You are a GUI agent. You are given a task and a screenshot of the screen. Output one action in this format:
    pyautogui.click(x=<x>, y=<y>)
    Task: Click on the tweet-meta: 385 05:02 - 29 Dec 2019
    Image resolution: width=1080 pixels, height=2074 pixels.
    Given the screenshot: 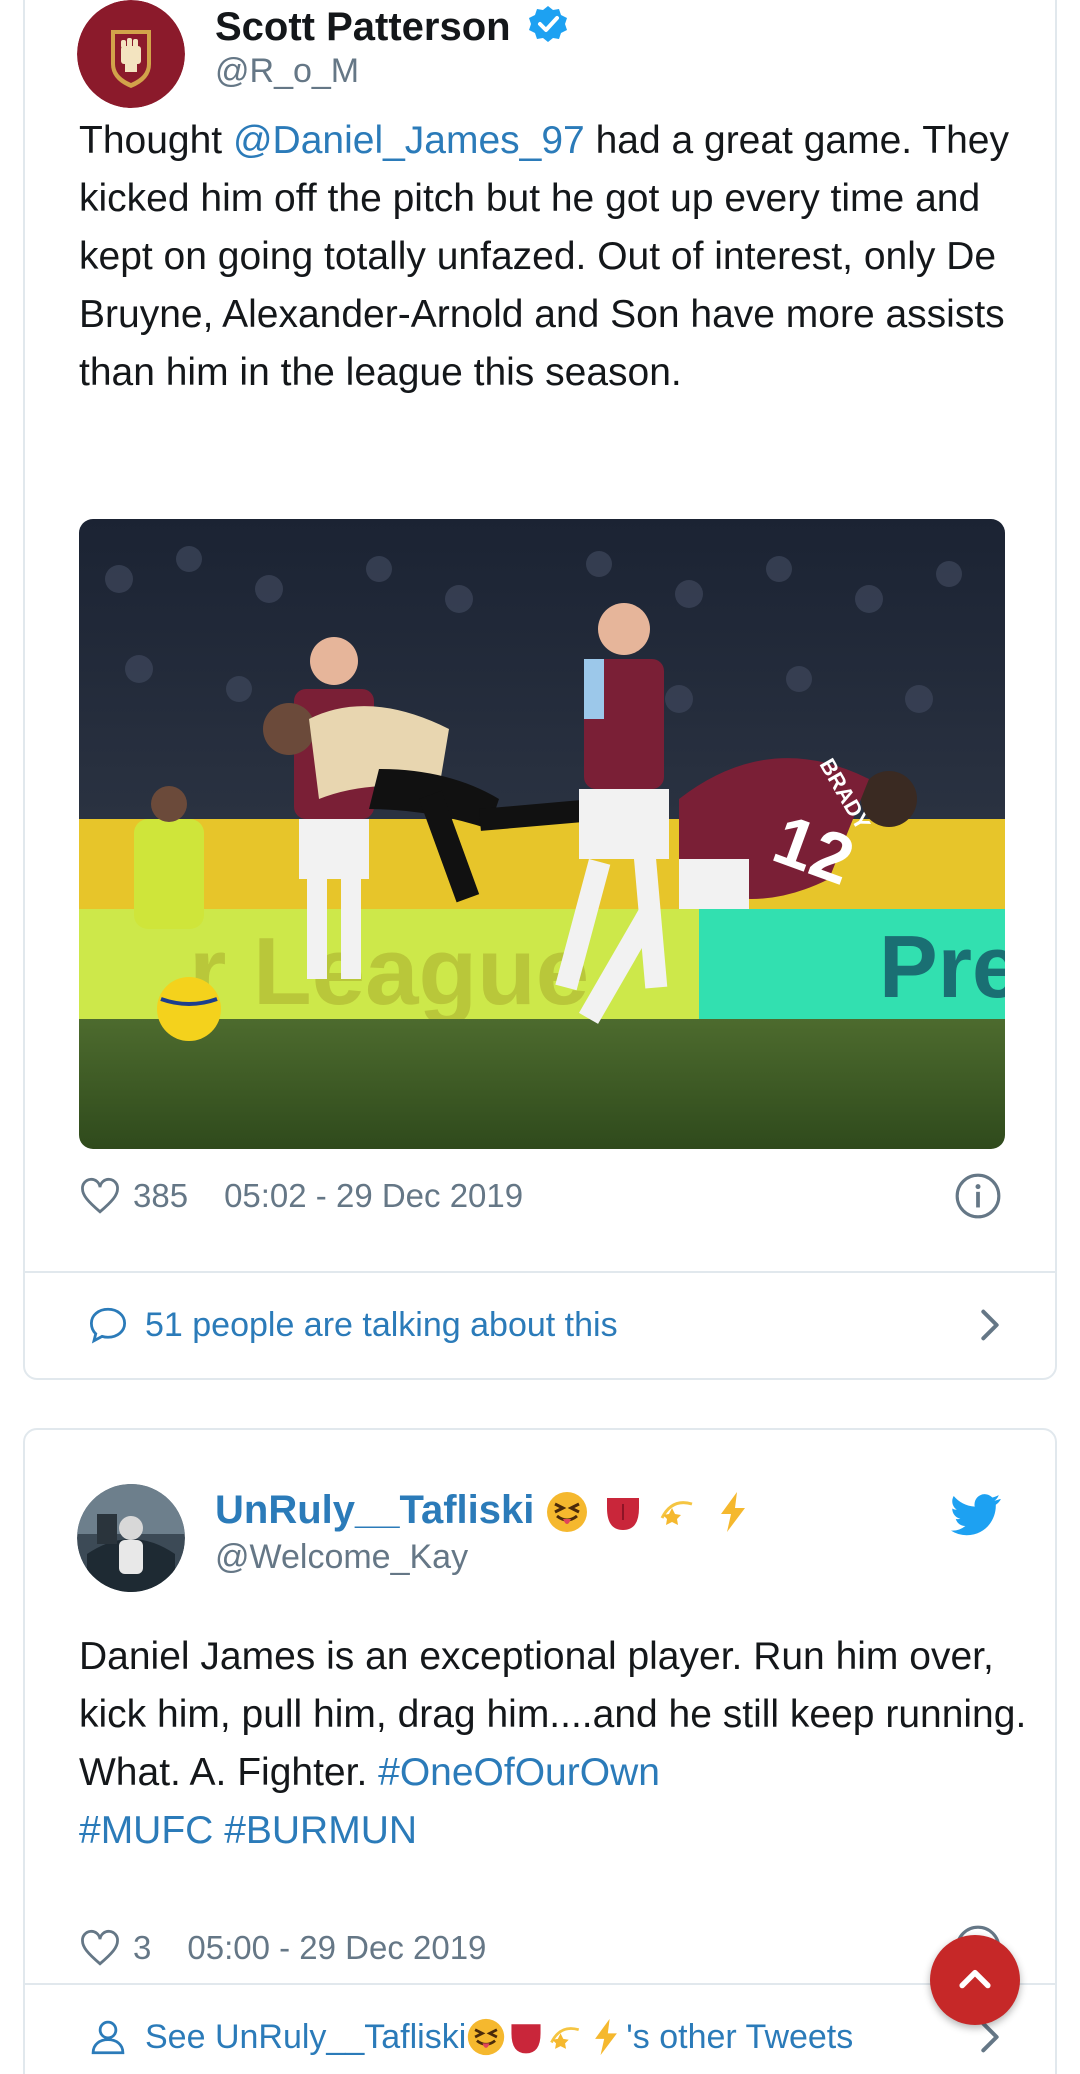 What is the action you would take?
    pyautogui.click(x=301, y=1196)
    